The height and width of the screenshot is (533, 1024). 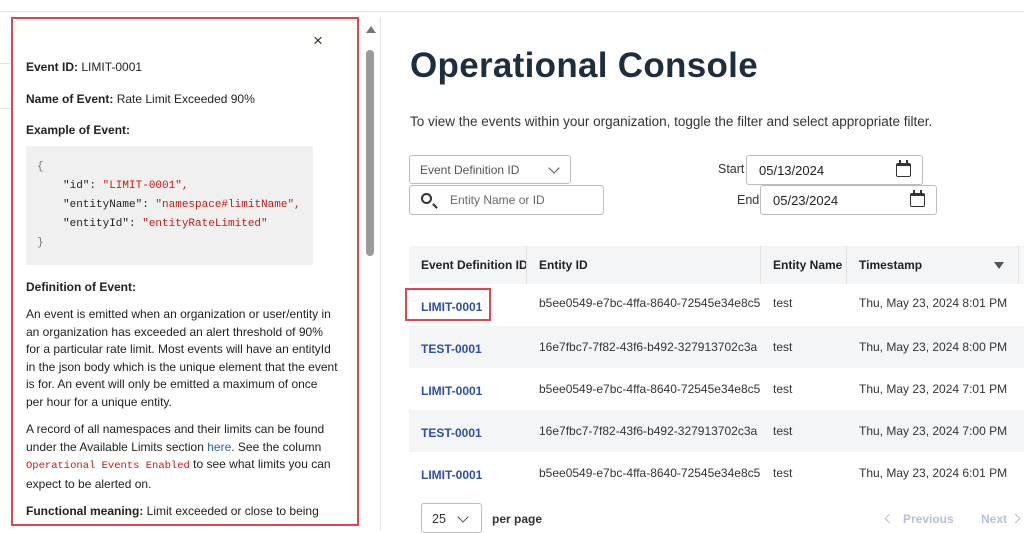 I want to click on scrollbar-thumb, so click(x=370, y=153).